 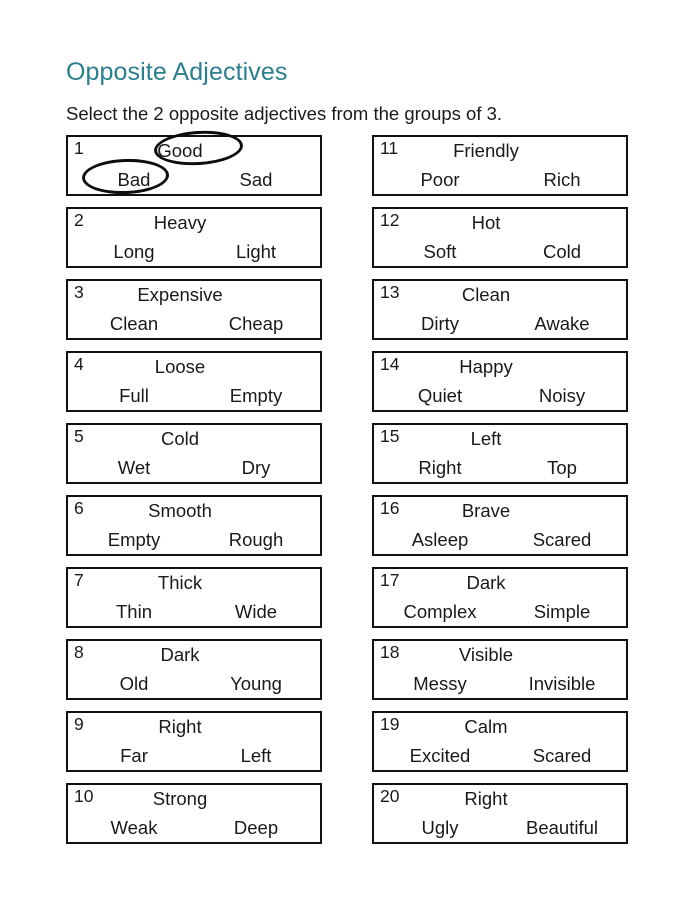 What do you see at coordinates (257, 612) in the screenshot?
I see `adjective-option-right: Wide` at bounding box center [257, 612].